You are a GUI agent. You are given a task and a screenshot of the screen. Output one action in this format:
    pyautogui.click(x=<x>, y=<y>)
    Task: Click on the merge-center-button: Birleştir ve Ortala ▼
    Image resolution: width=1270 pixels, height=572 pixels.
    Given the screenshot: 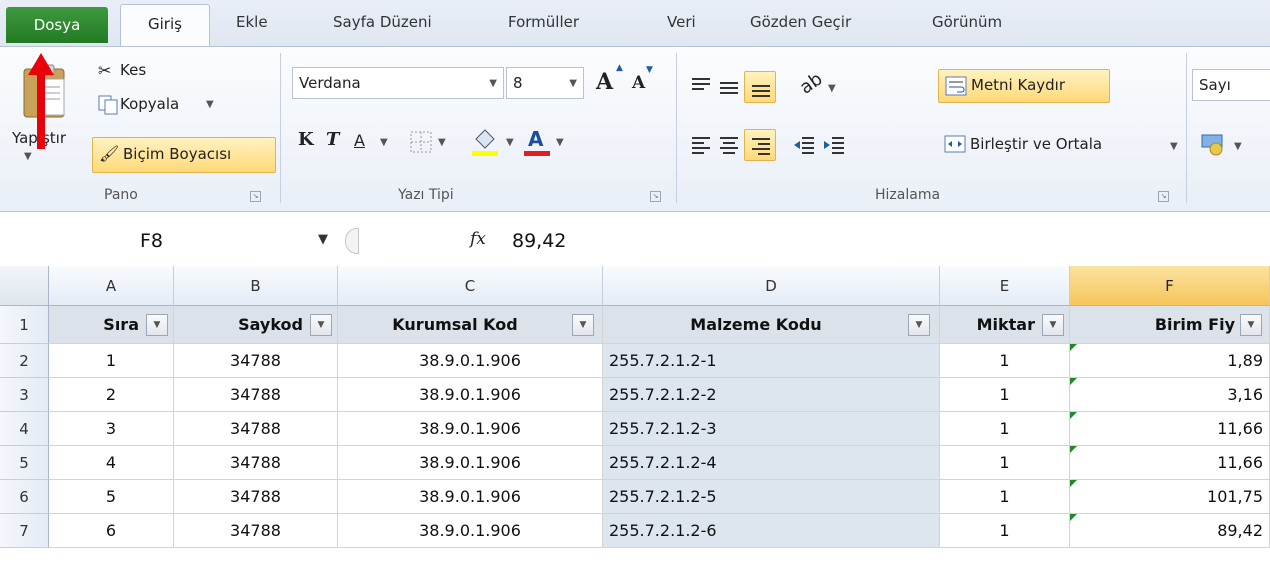 What is the action you would take?
    pyautogui.click(x=1068, y=146)
    